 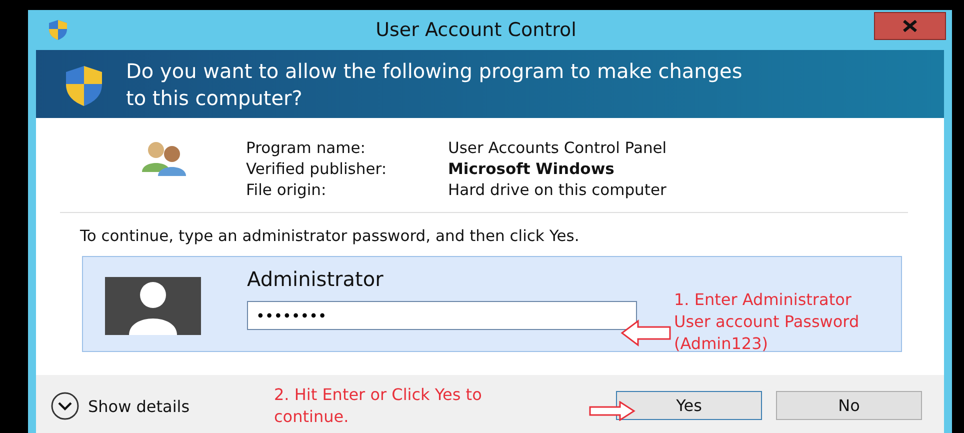 I want to click on password-field: ••••••••, so click(x=442, y=315).